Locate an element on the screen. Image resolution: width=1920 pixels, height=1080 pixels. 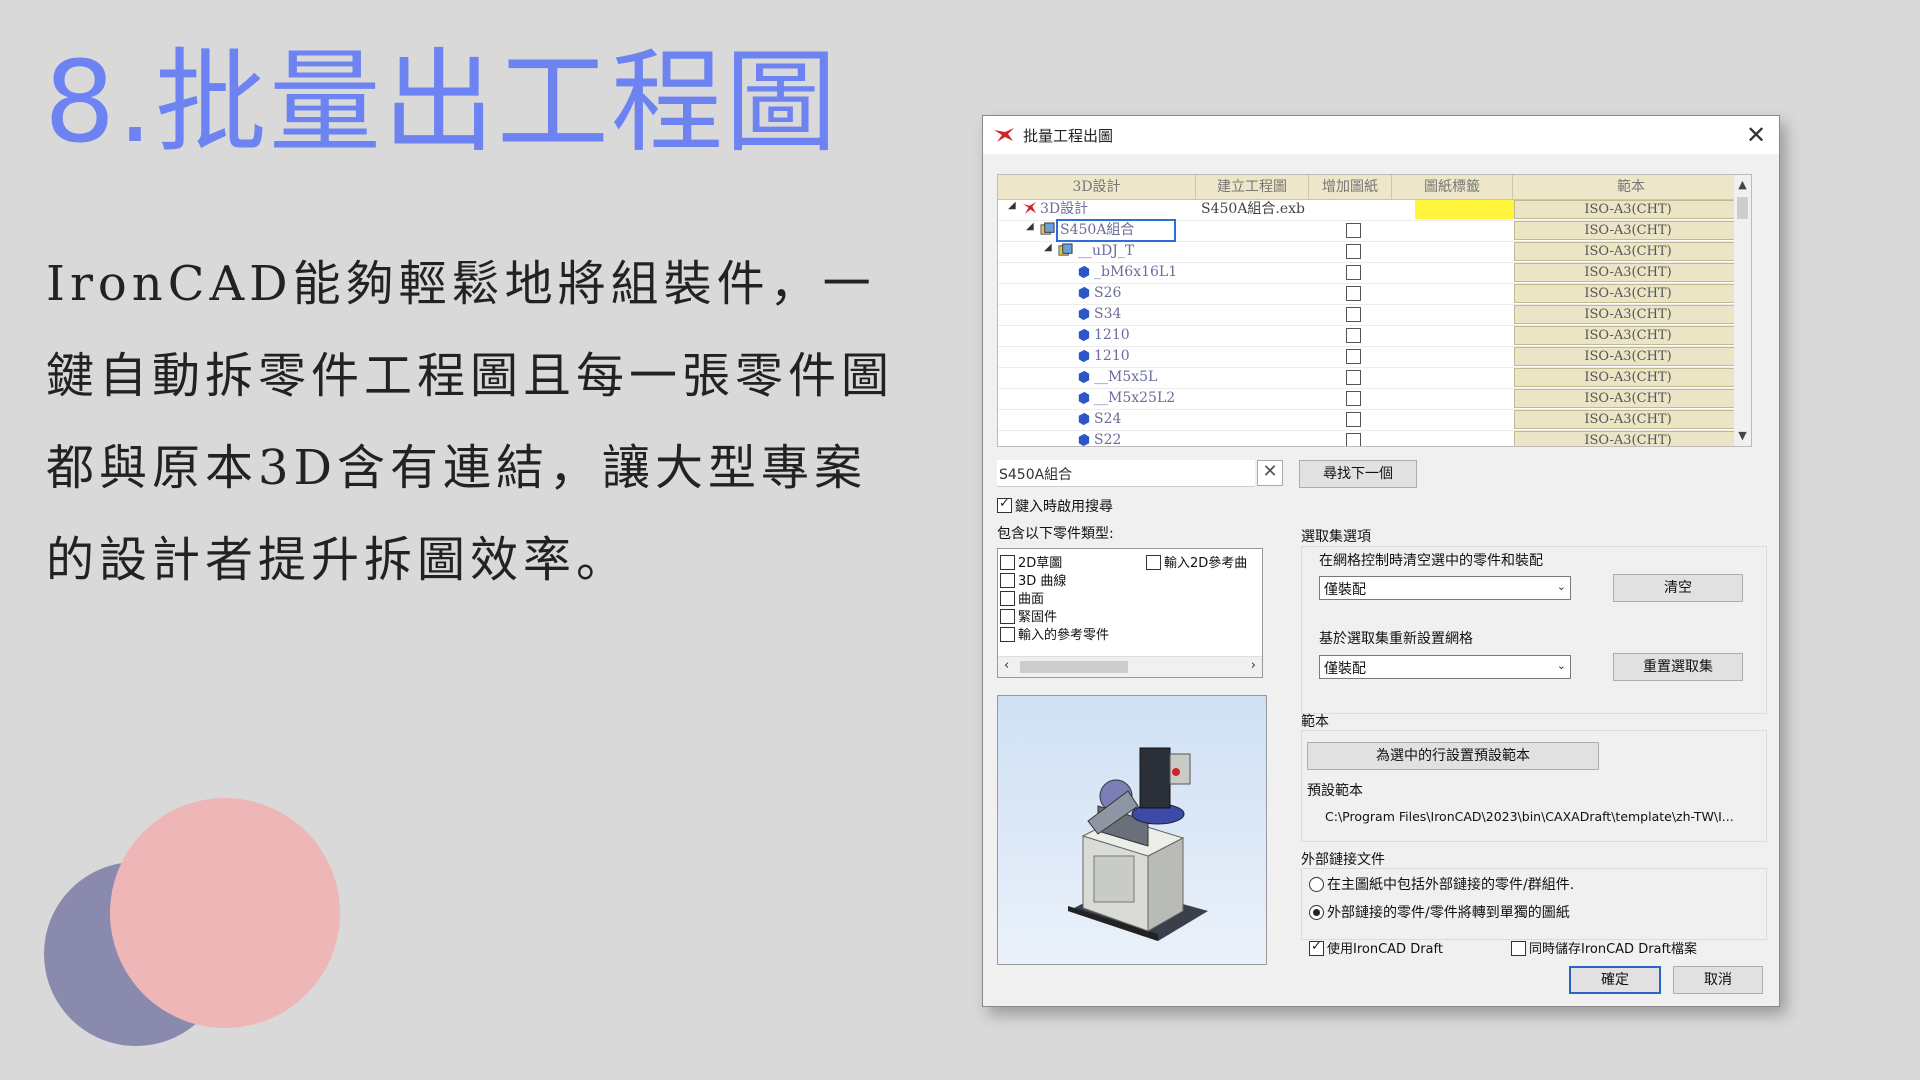
table-row: S24 ISO-A3(CHT) is located at coordinates (1371, 420).